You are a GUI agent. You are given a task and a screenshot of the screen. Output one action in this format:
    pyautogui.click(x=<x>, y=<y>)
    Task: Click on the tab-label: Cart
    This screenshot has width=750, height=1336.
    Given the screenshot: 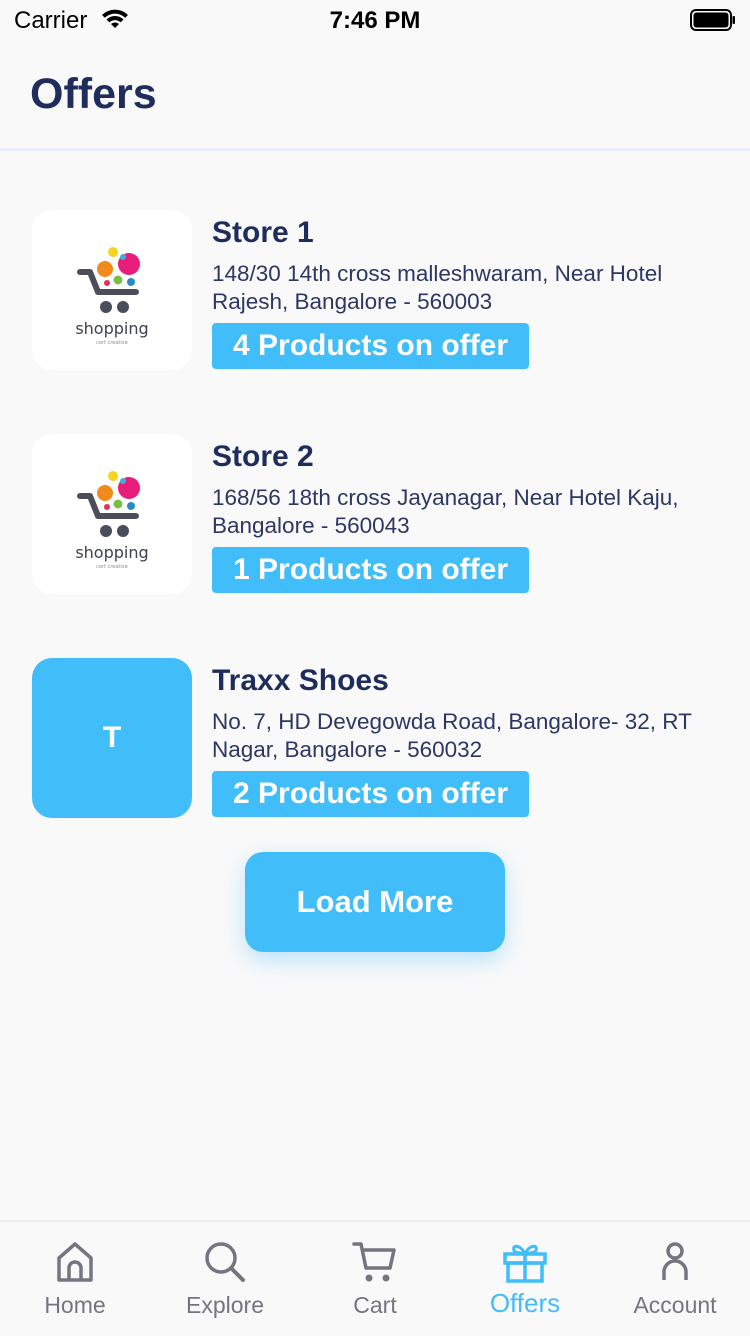 What is the action you would take?
    pyautogui.click(x=375, y=1305)
    